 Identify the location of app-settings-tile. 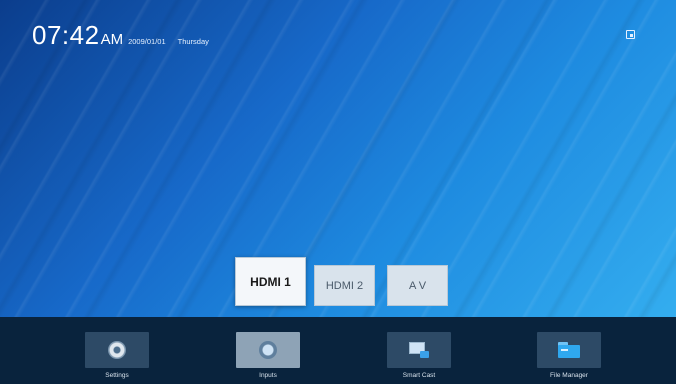
(117, 350).